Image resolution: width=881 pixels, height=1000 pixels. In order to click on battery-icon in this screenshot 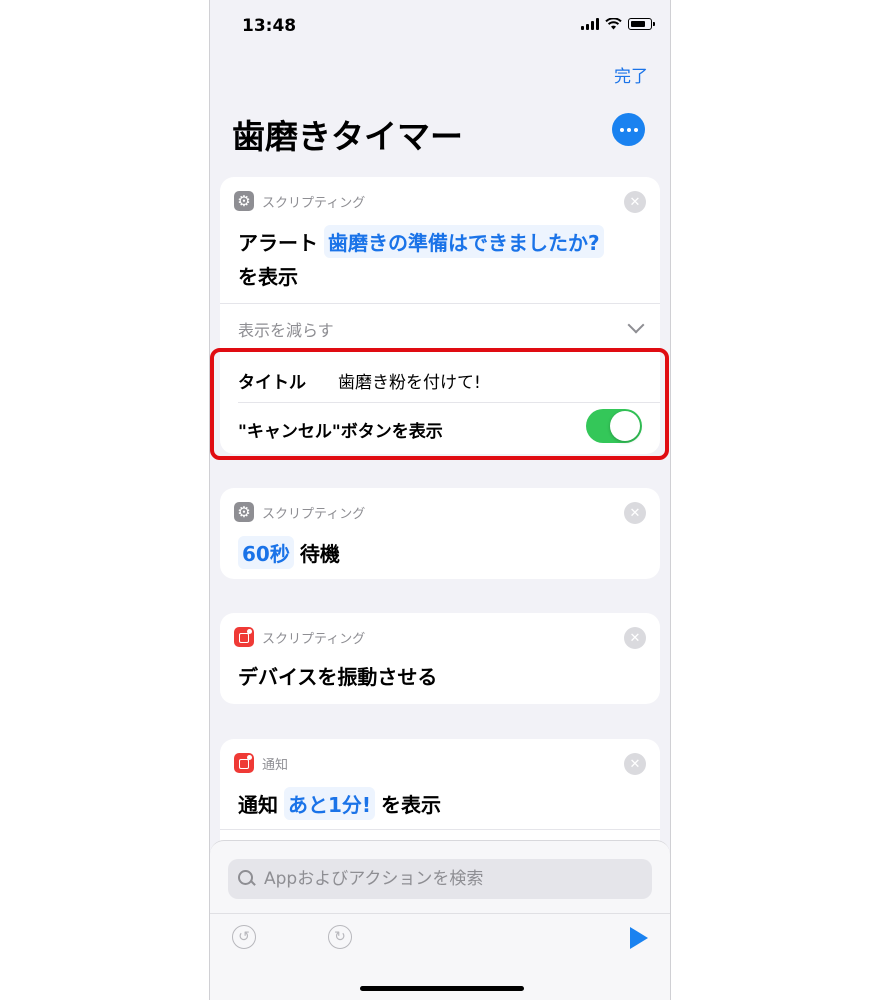, I will do `click(641, 24)`.